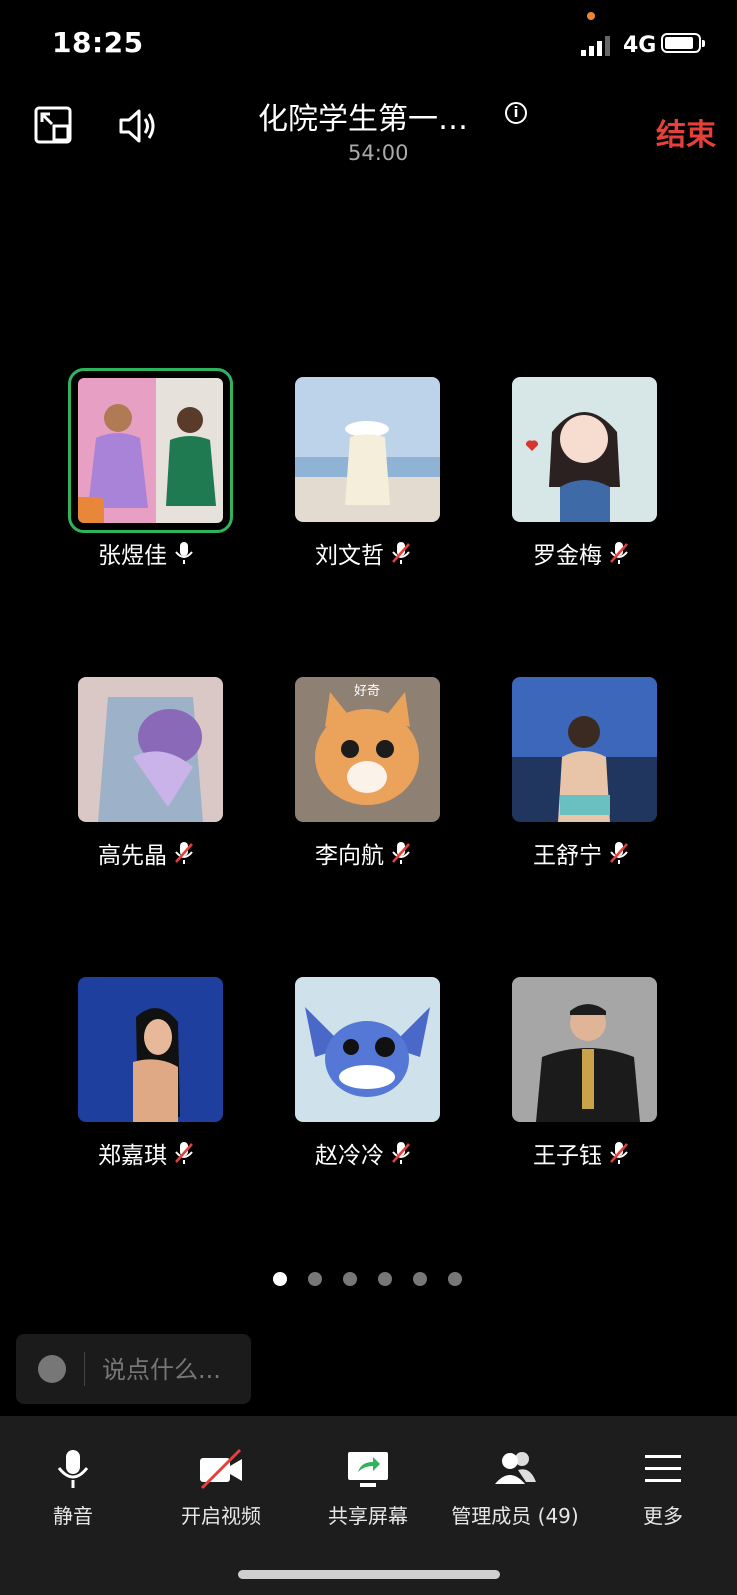 Image resolution: width=737 pixels, height=1595 pixels. I want to click on start-video-button: 开启视频, so click(221, 1487).